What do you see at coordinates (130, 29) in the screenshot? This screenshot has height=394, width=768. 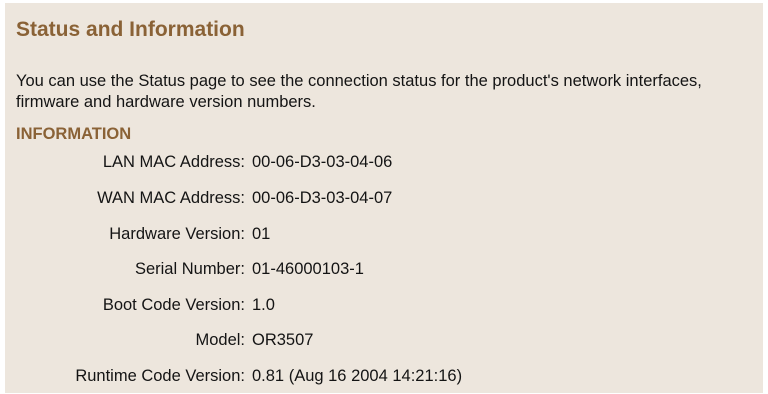 I see `page-title: Status and Information` at bounding box center [130, 29].